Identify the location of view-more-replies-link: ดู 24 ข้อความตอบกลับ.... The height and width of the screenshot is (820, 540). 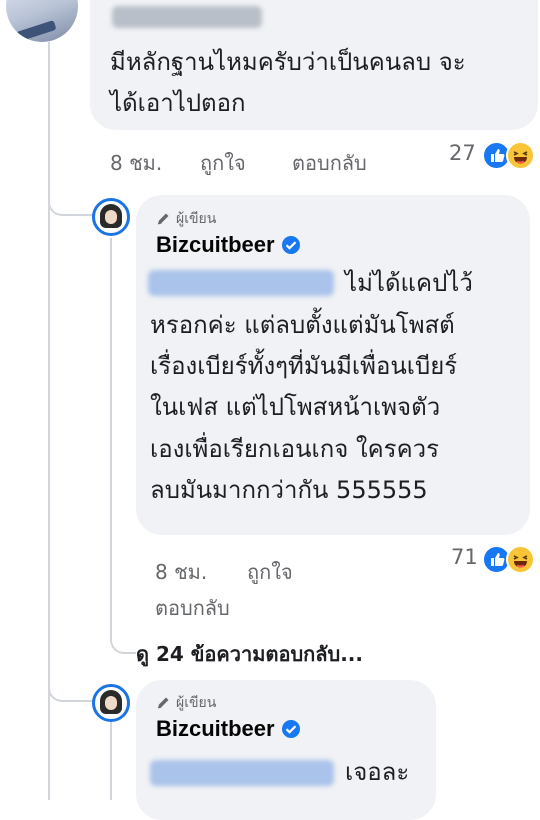
(249, 654).